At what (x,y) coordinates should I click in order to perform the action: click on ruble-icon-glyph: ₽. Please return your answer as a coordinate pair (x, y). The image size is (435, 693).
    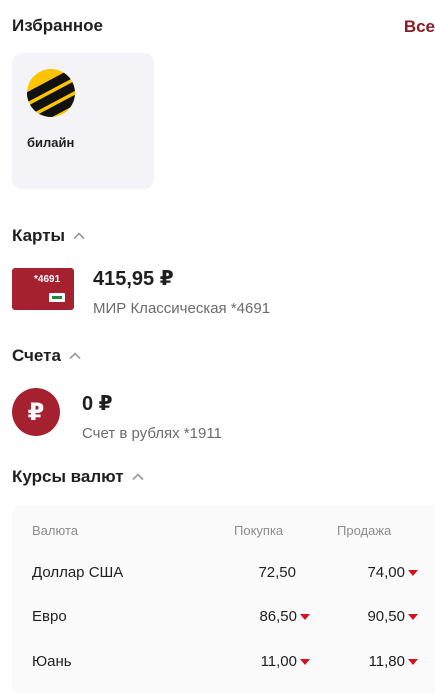
    Looking at the image, I should click on (36, 412).